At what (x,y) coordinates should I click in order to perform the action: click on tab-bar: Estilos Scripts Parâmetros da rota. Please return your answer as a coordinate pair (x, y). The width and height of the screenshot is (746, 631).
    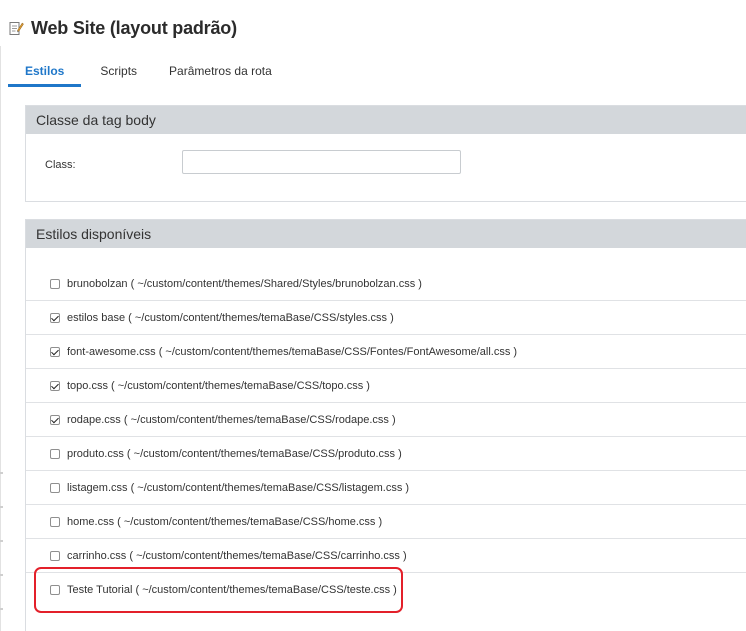
    Looking at the image, I should click on (146, 72).